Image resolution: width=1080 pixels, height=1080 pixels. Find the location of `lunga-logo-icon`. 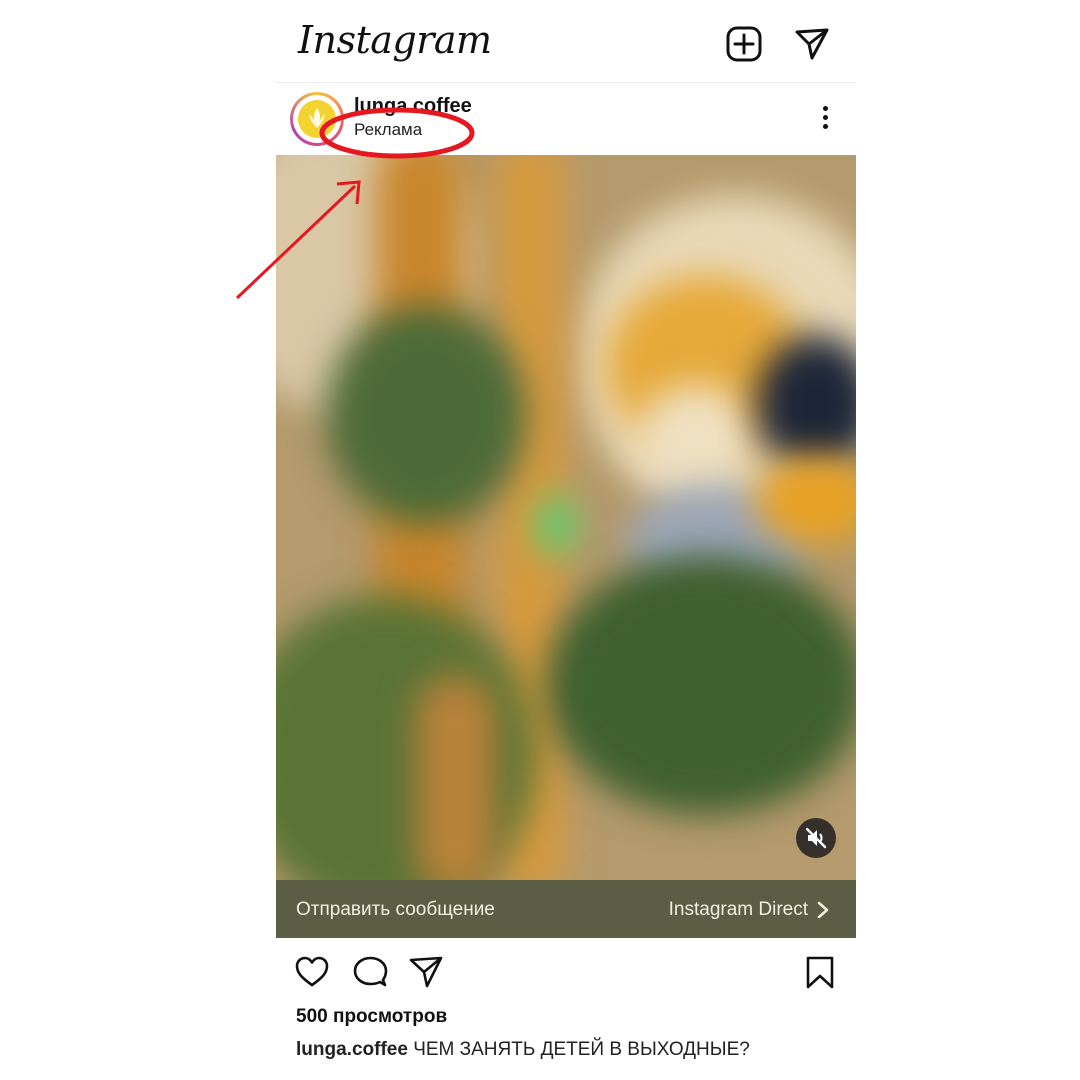

lunga-logo-icon is located at coordinates (317, 119).